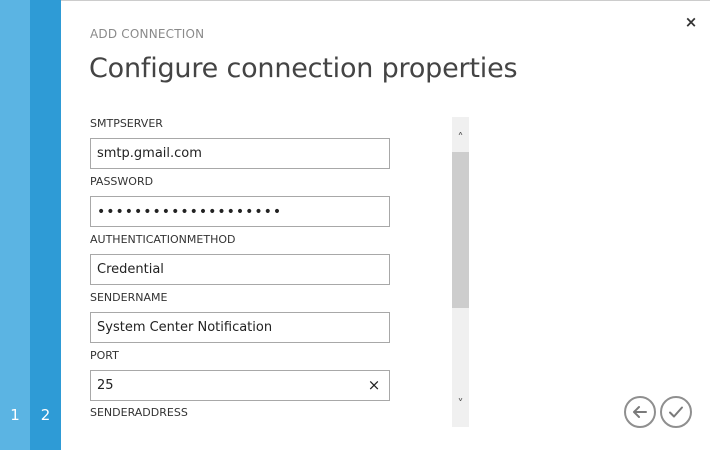 Image resolution: width=710 pixels, height=450 pixels. I want to click on scrollbar-thumb, so click(460, 230).